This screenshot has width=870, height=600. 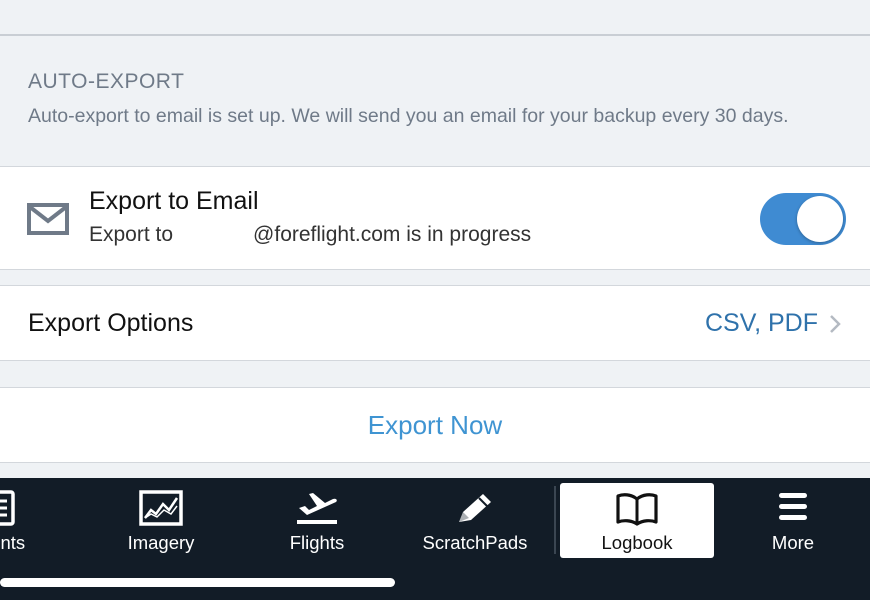 I want to click on export-to-email-toggle, so click(x=803, y=219).